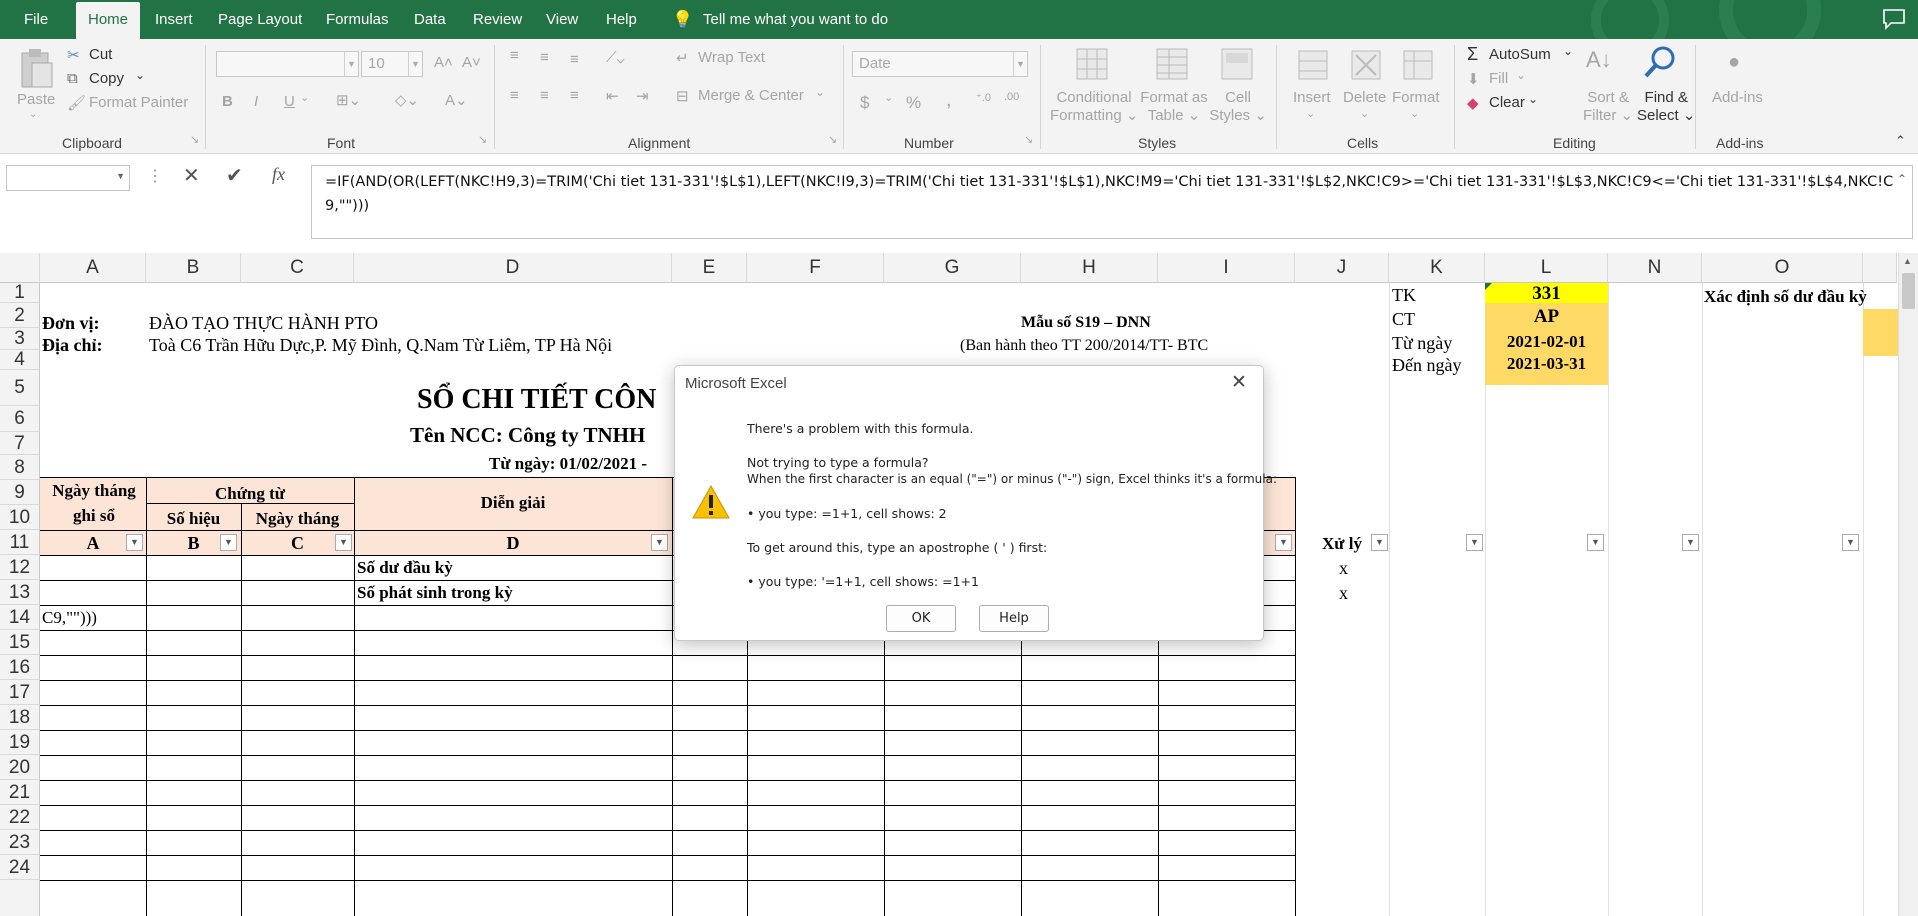  I want to click on insert-button: Insert, so click(1312, 97).